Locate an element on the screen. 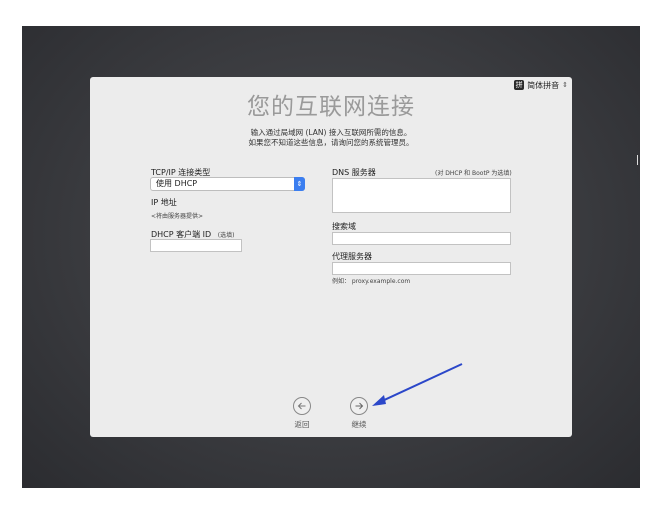  text-cursor-icon is located at coordinates (637, 160).